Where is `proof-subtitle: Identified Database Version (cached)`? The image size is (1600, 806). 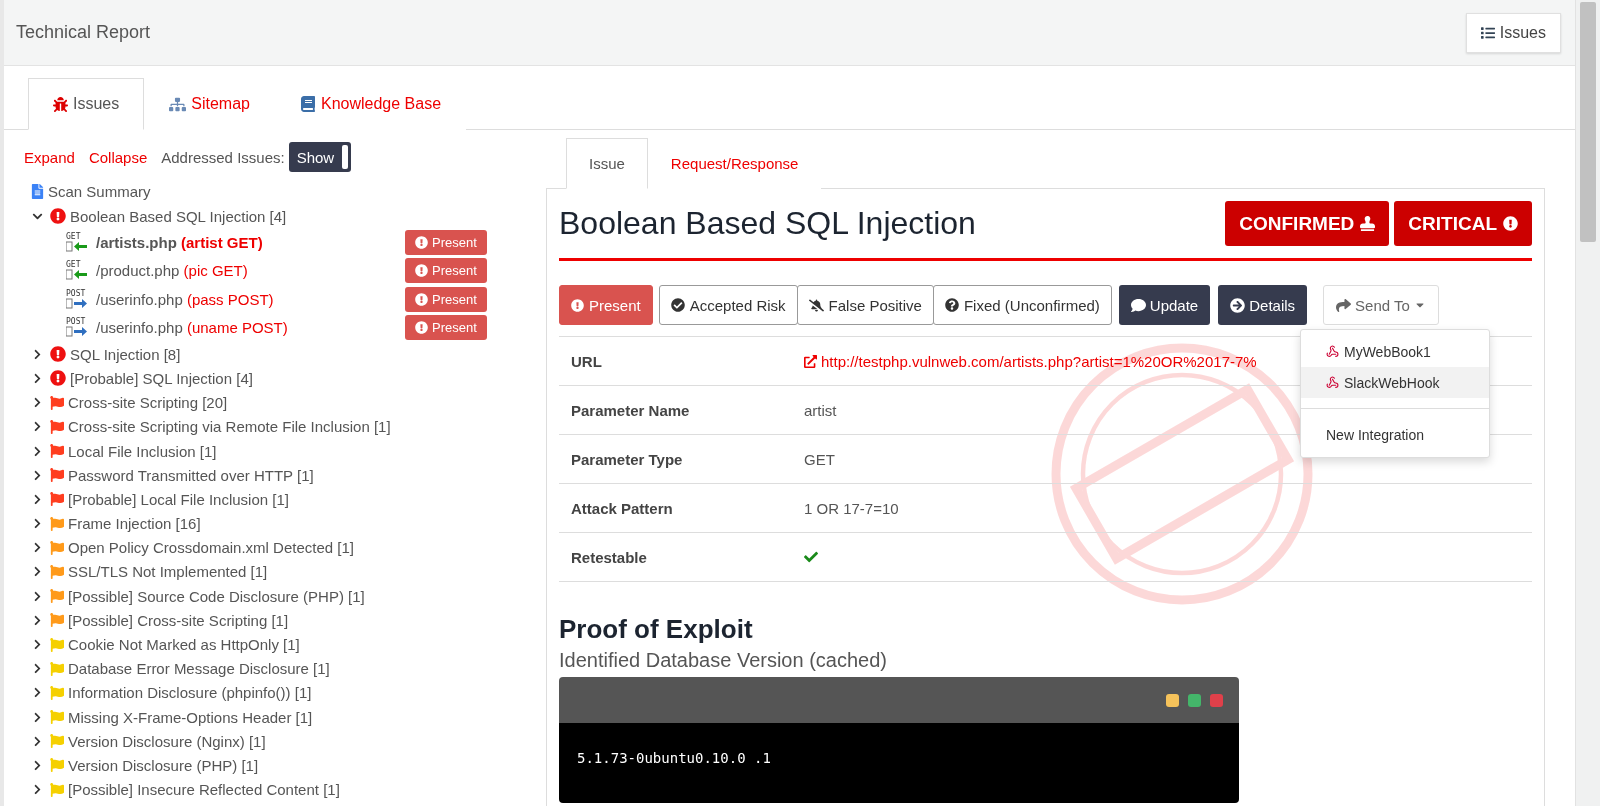
proof-subtitle: Identified Database Version (cached) is located at coordinates (723, 660).